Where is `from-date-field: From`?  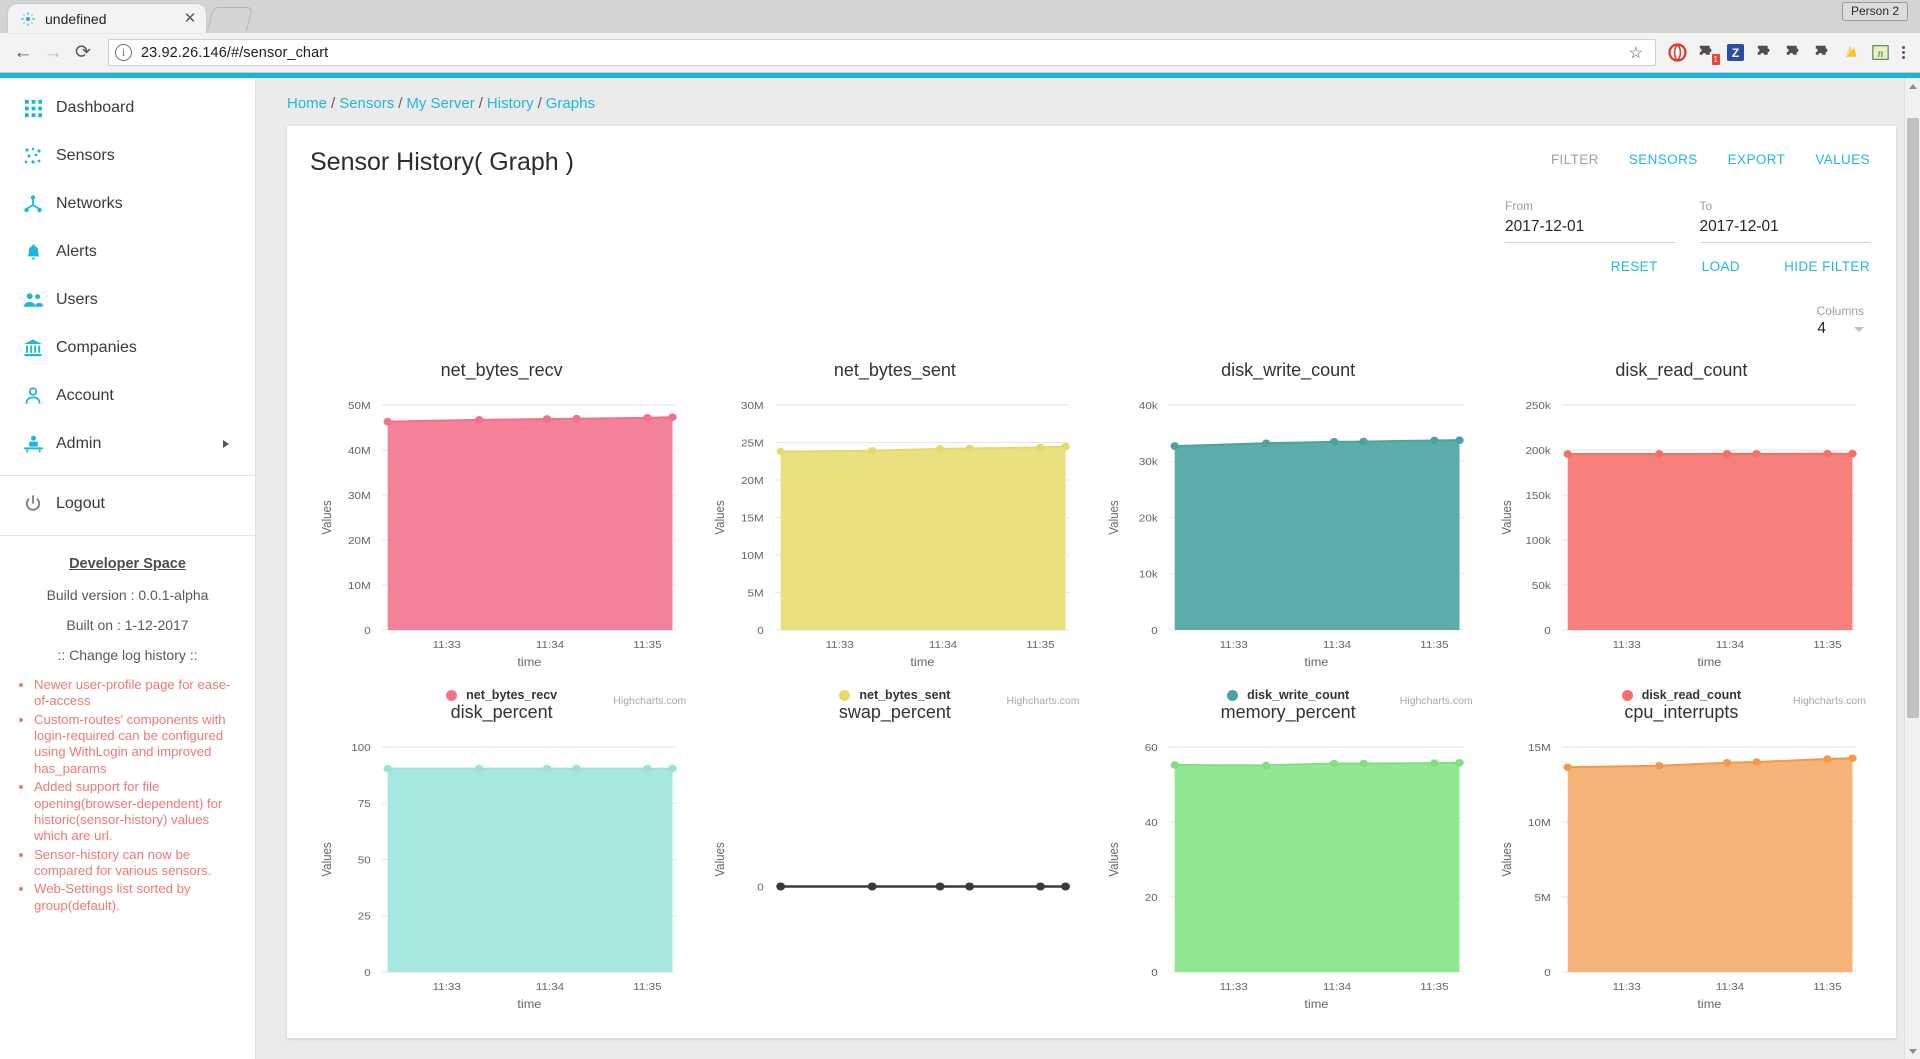 from-date-field: From is located at coordinates (1590, 221).